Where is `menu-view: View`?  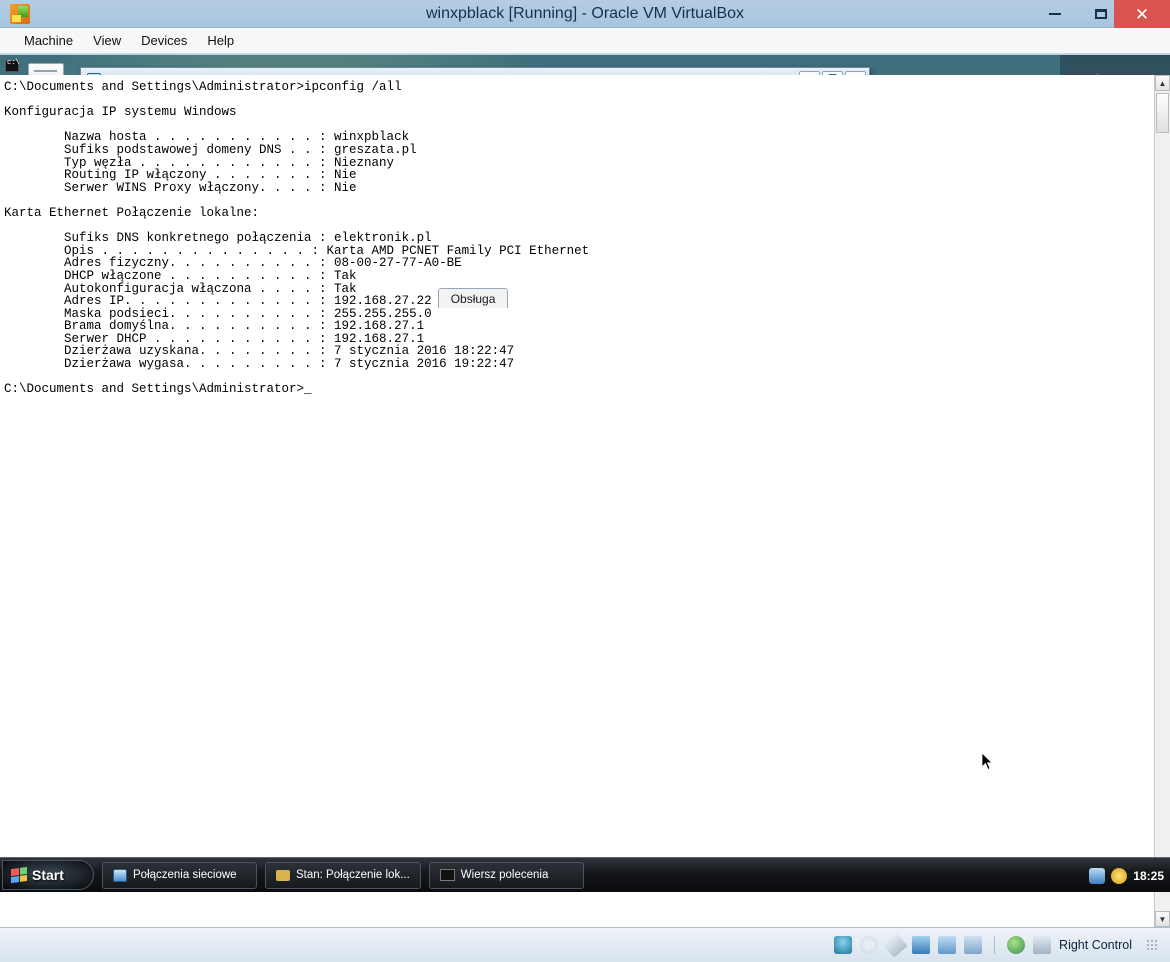 menu-view: View is located at coordinates (107, 40).